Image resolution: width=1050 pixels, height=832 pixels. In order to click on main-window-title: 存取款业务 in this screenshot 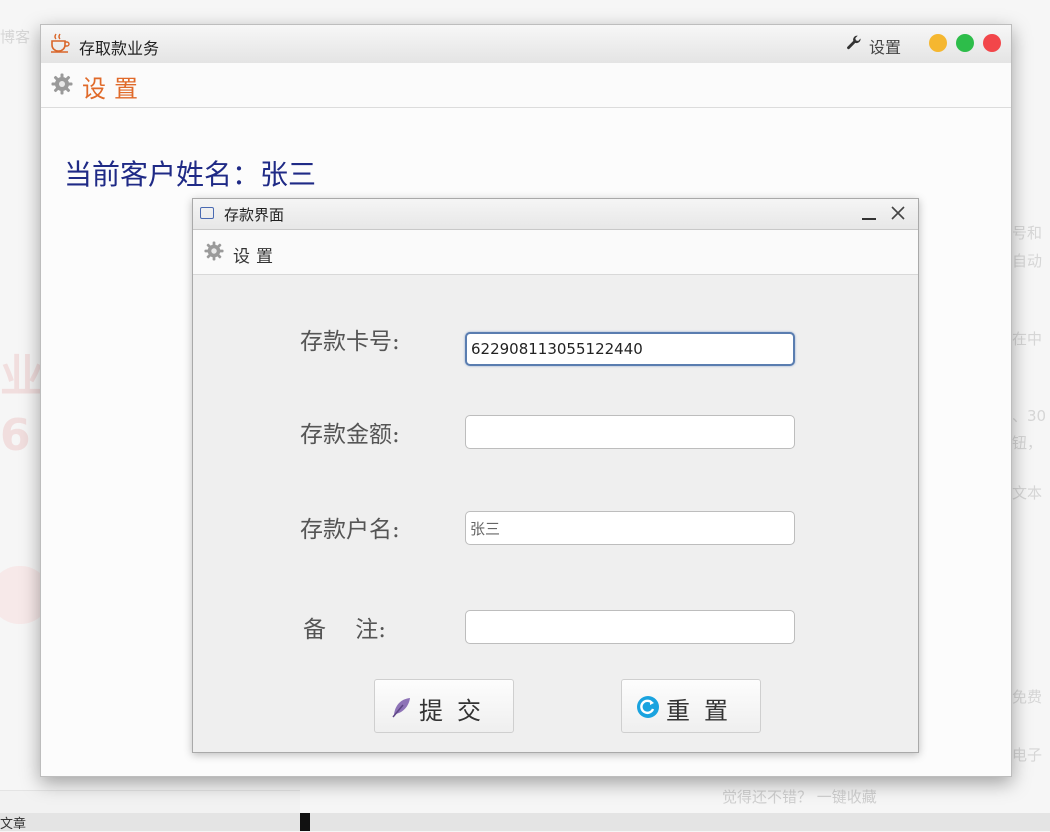, I will do `click(119, 48)`.